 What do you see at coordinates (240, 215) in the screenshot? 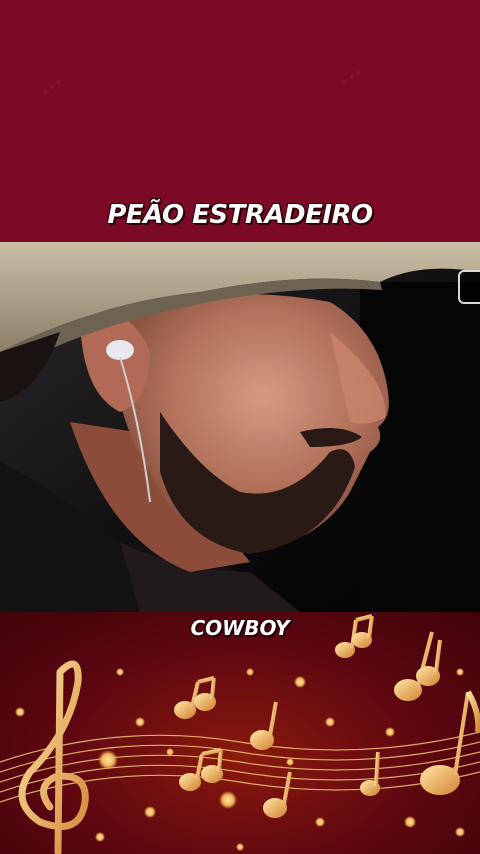
I see `song-title: PEÃO ESTRADEIRO` at bounding box center [240, 215].